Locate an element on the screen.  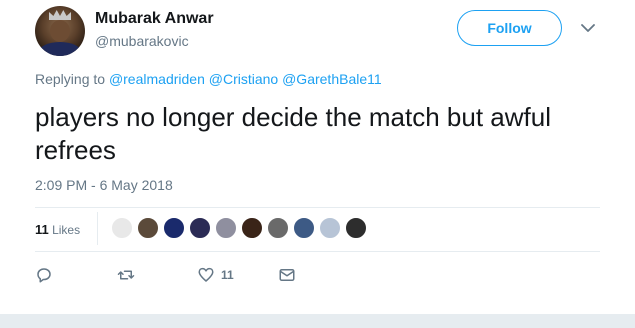
likes-stat: 11 Likes is located at coordinates (57, 229).